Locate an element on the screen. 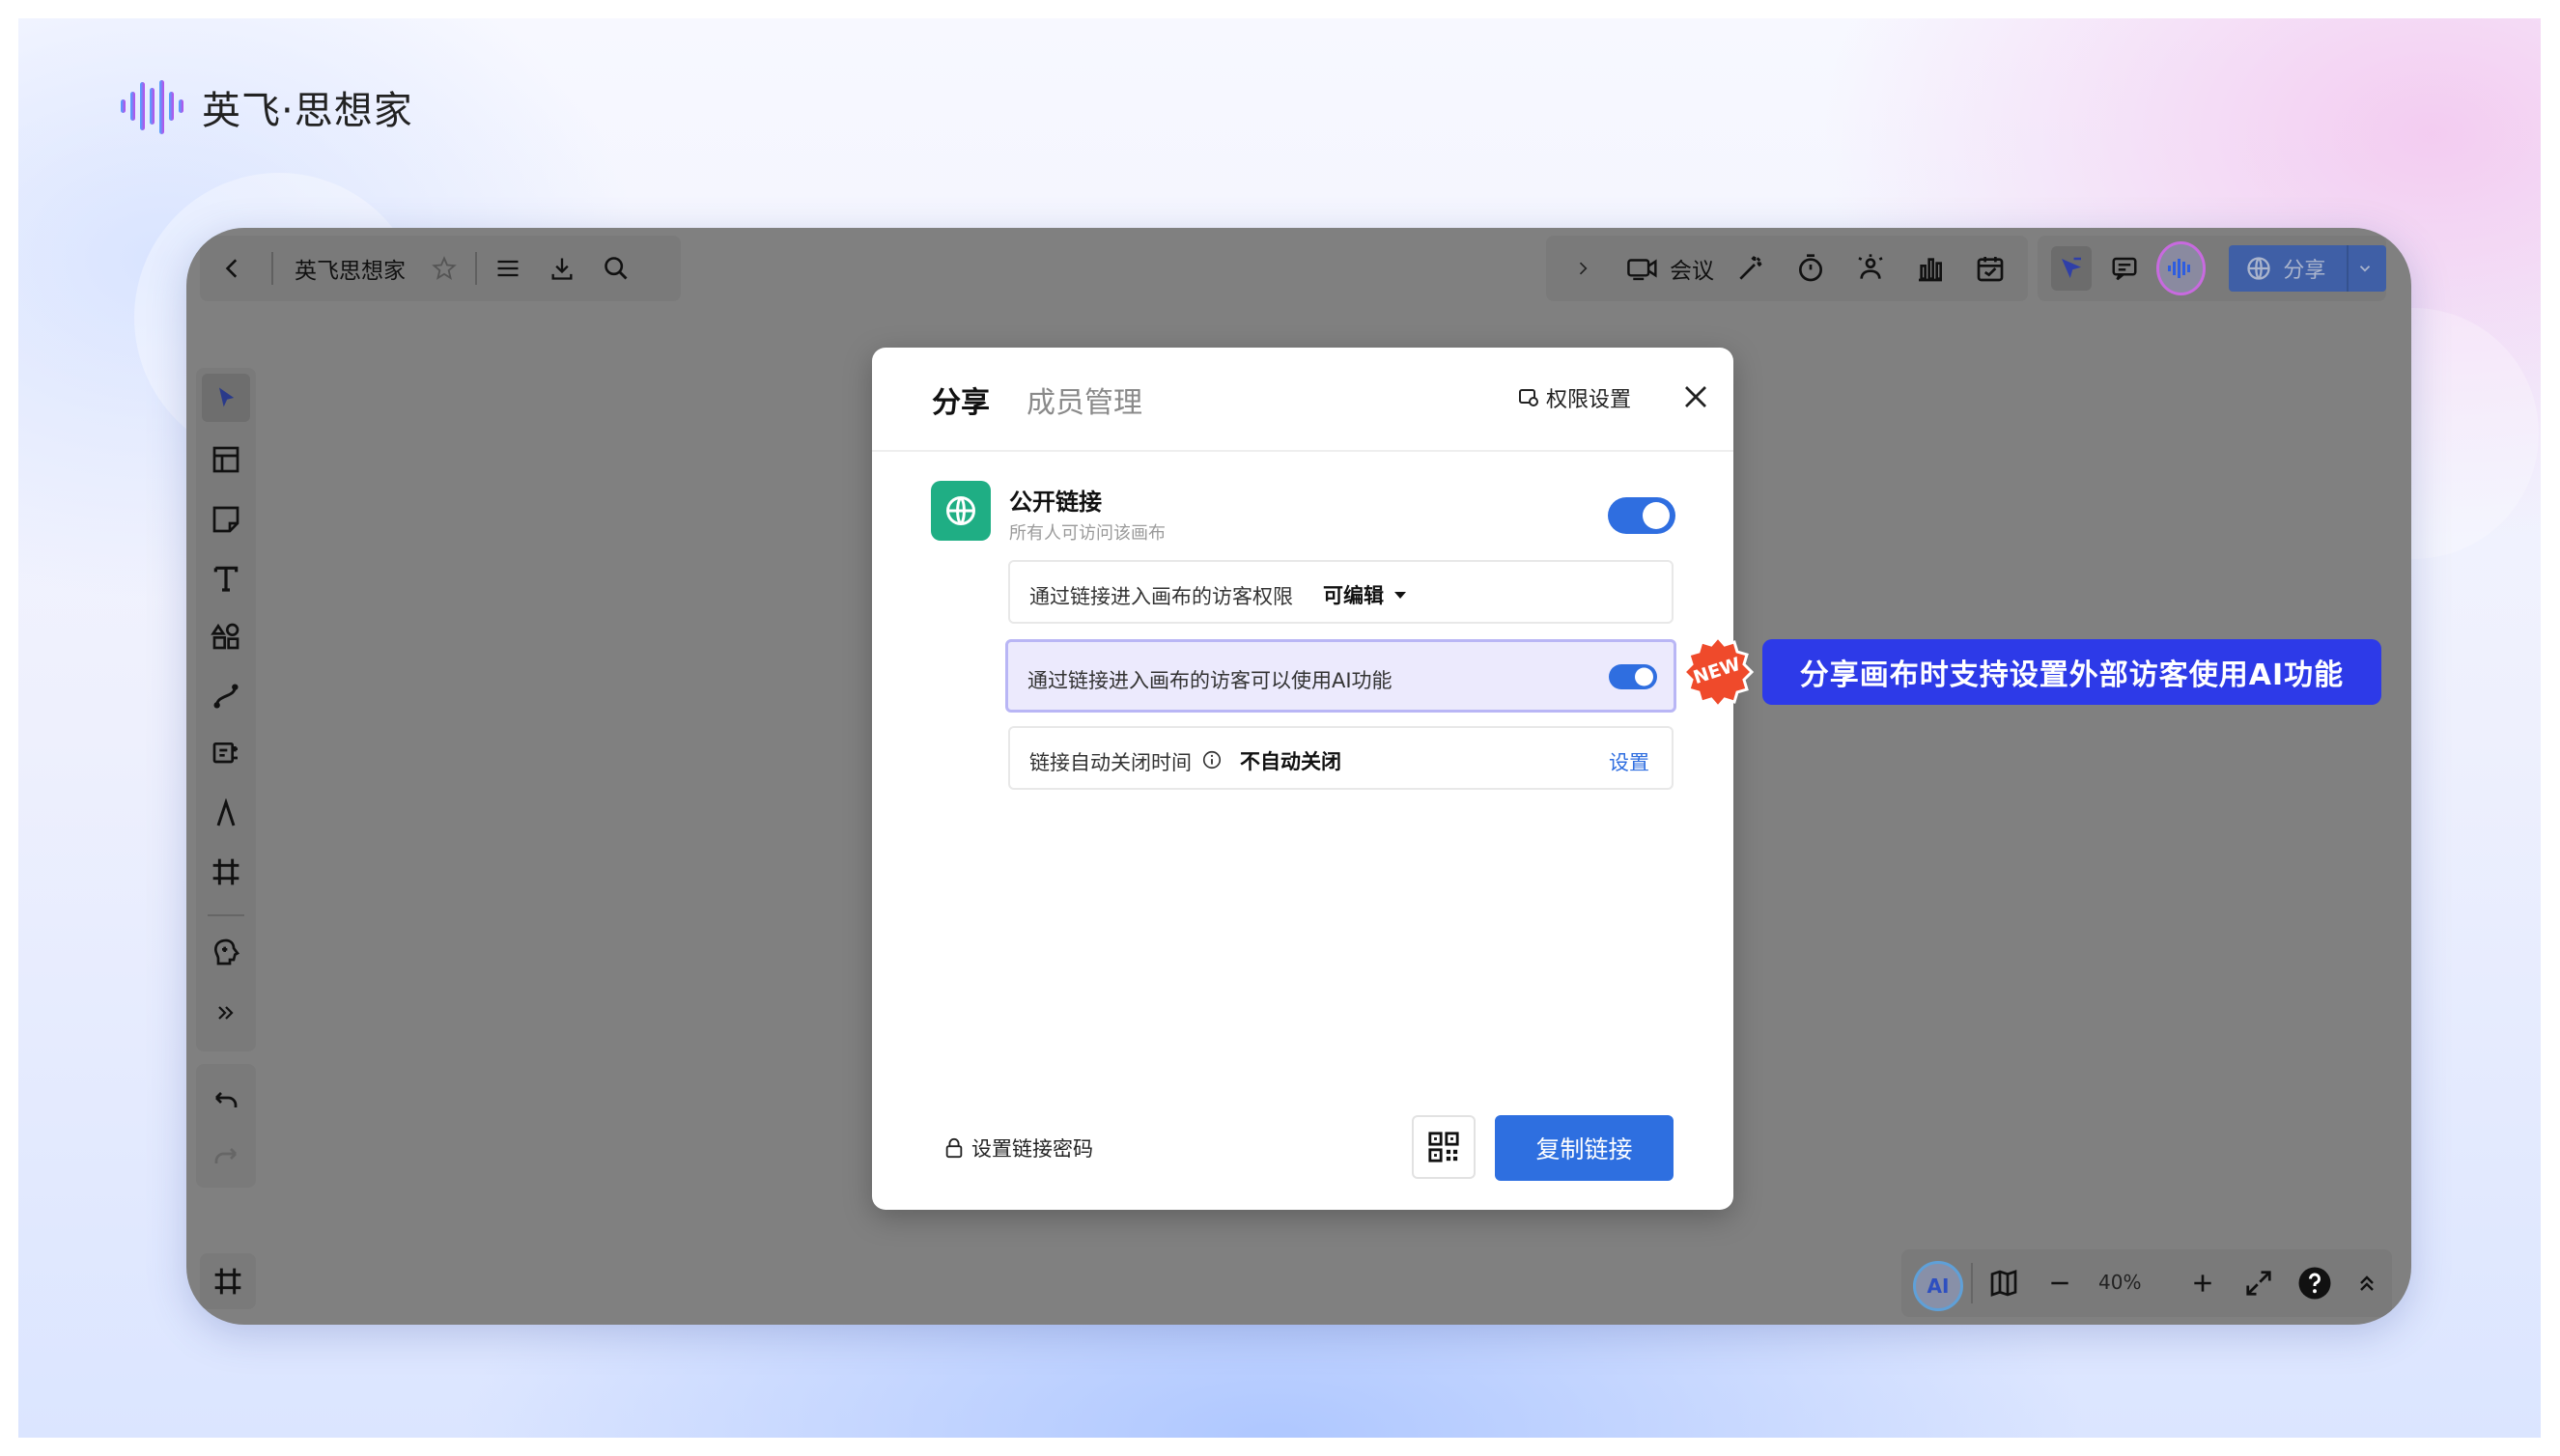 The width and height of the screenshot is (2560, 1456). star-icon is located at coordinates (444, 268).